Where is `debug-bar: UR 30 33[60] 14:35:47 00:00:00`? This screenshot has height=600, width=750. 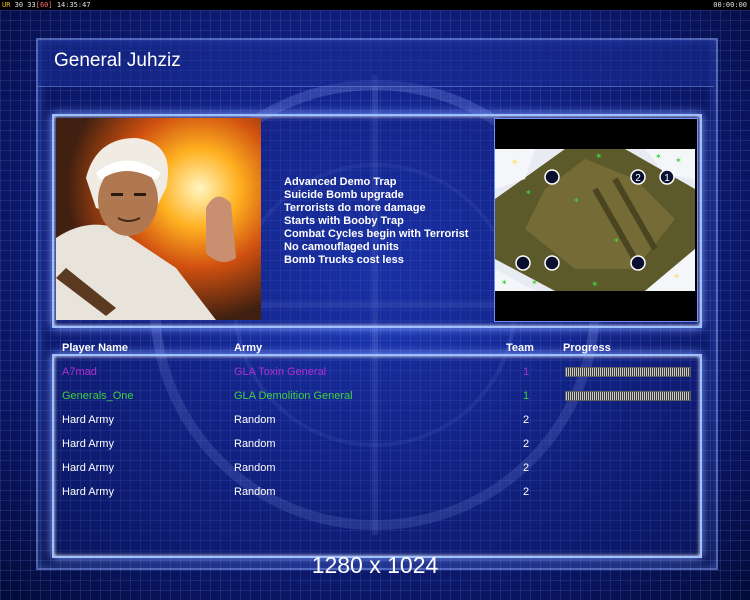 debug-bar: UR 30 33[60] 14:35:47 00:00:00 is located at coordinates (375, 5).